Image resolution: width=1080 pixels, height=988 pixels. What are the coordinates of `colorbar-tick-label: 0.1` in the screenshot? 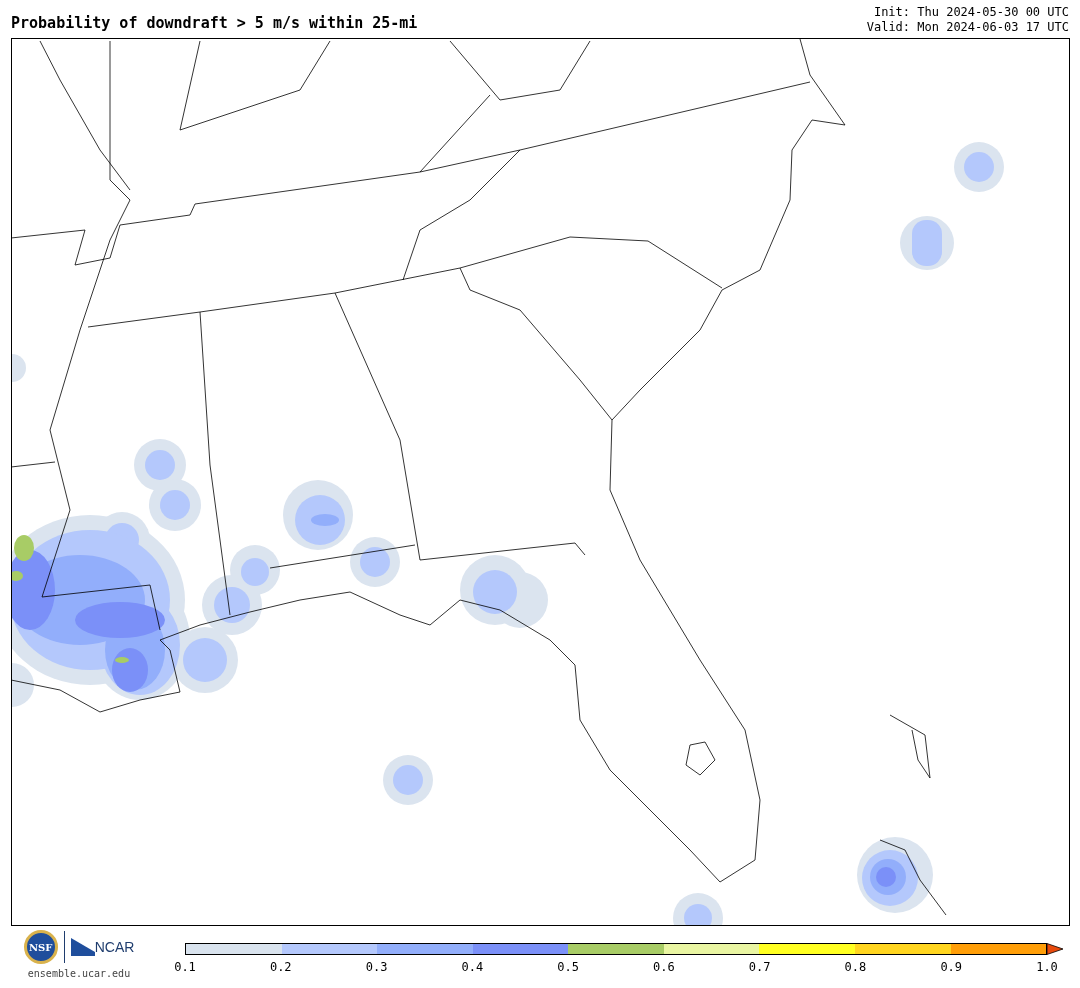 It's located at (185, 967).